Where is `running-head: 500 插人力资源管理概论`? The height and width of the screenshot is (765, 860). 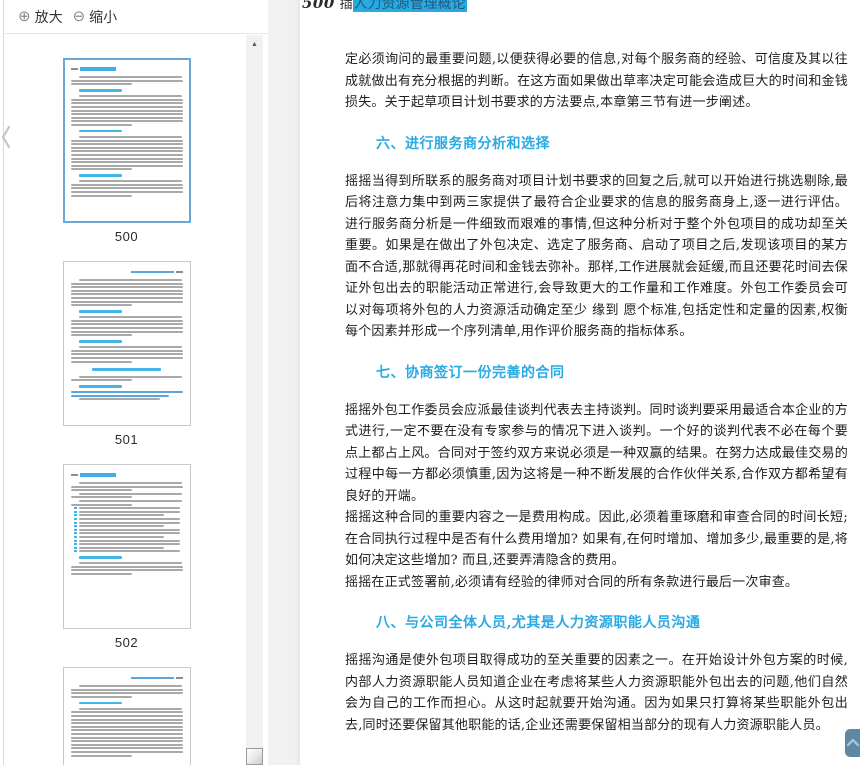 running-head: 500 插人力资源管理概论 is located at coordinates (575, 6).